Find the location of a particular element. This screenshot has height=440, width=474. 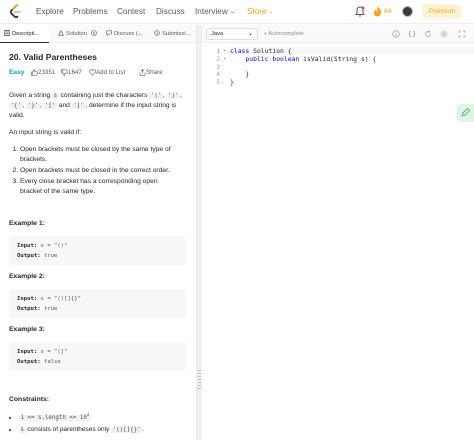

inline-code: '{' is located at coordinates (16, 106).